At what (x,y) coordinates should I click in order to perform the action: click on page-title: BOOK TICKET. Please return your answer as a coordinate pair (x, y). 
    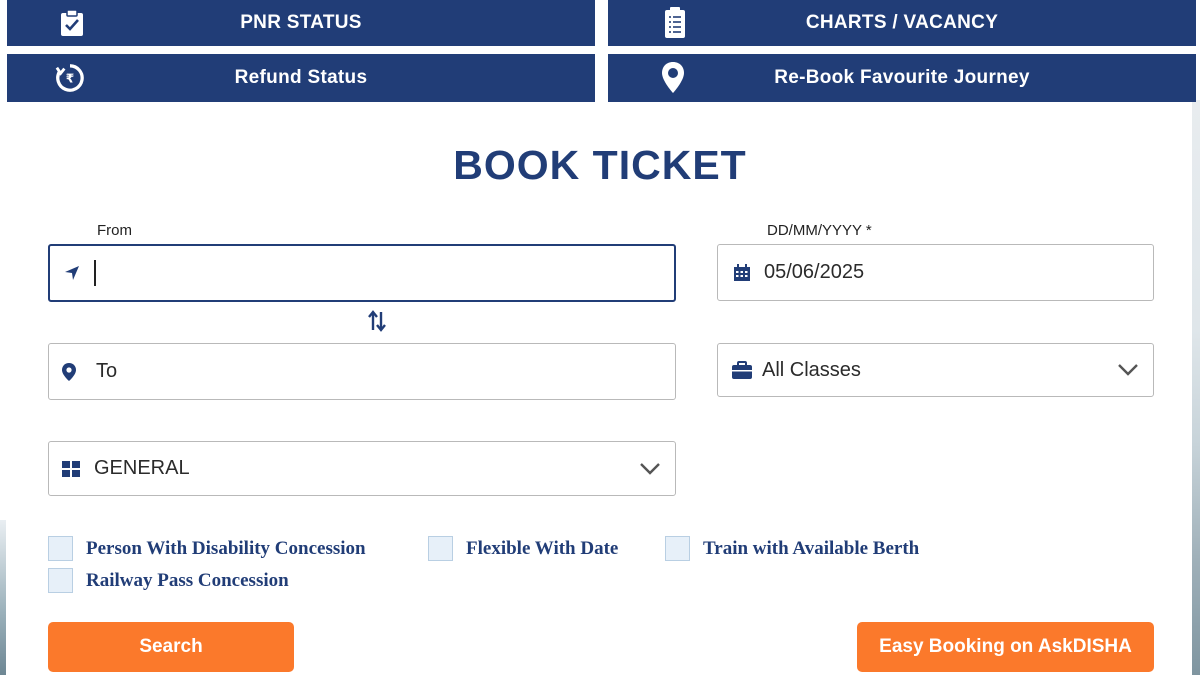
    Looking at the image, I should click on (600, 165).